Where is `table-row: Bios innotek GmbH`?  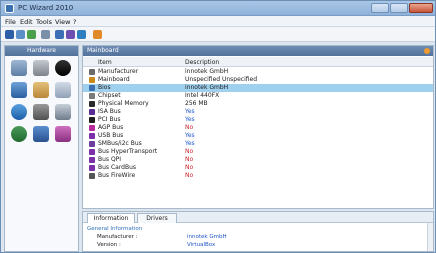
table-row: Bios innotek GmbH is located at coordinates (258, 88).